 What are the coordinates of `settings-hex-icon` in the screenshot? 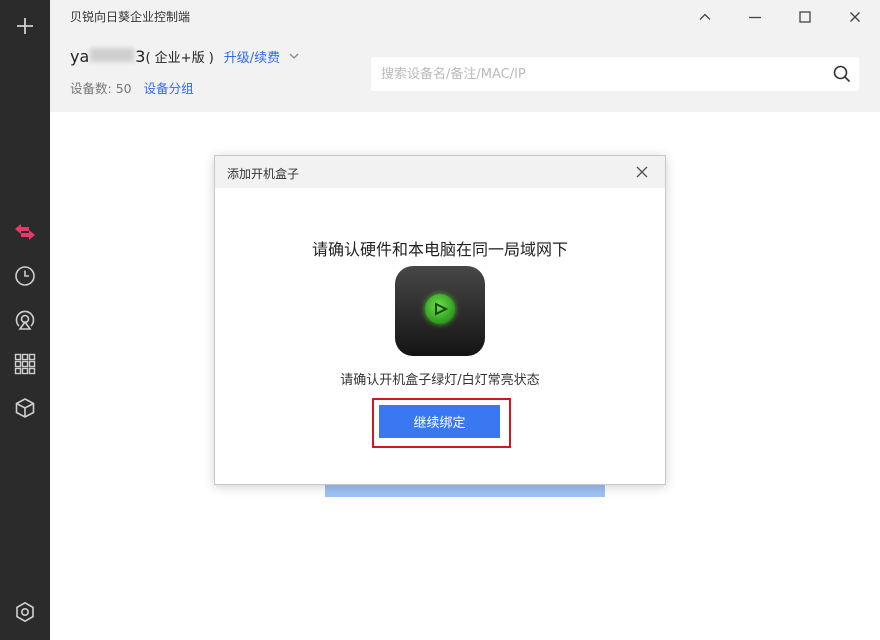 It's located at (25, 612).